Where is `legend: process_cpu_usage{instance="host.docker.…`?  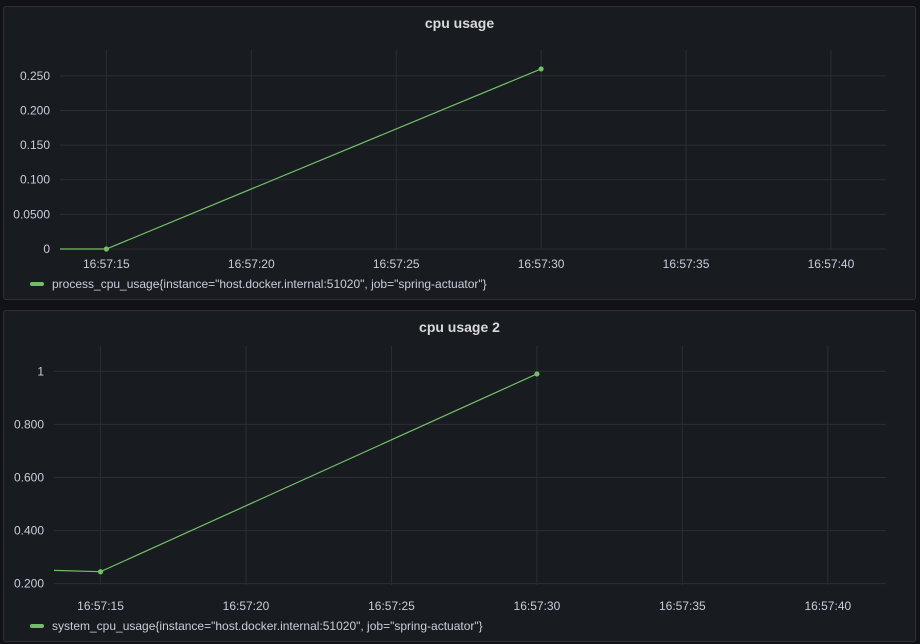
legend: process_cpu_usage{instance="host.docker.… is located at coordinates (258, 284).